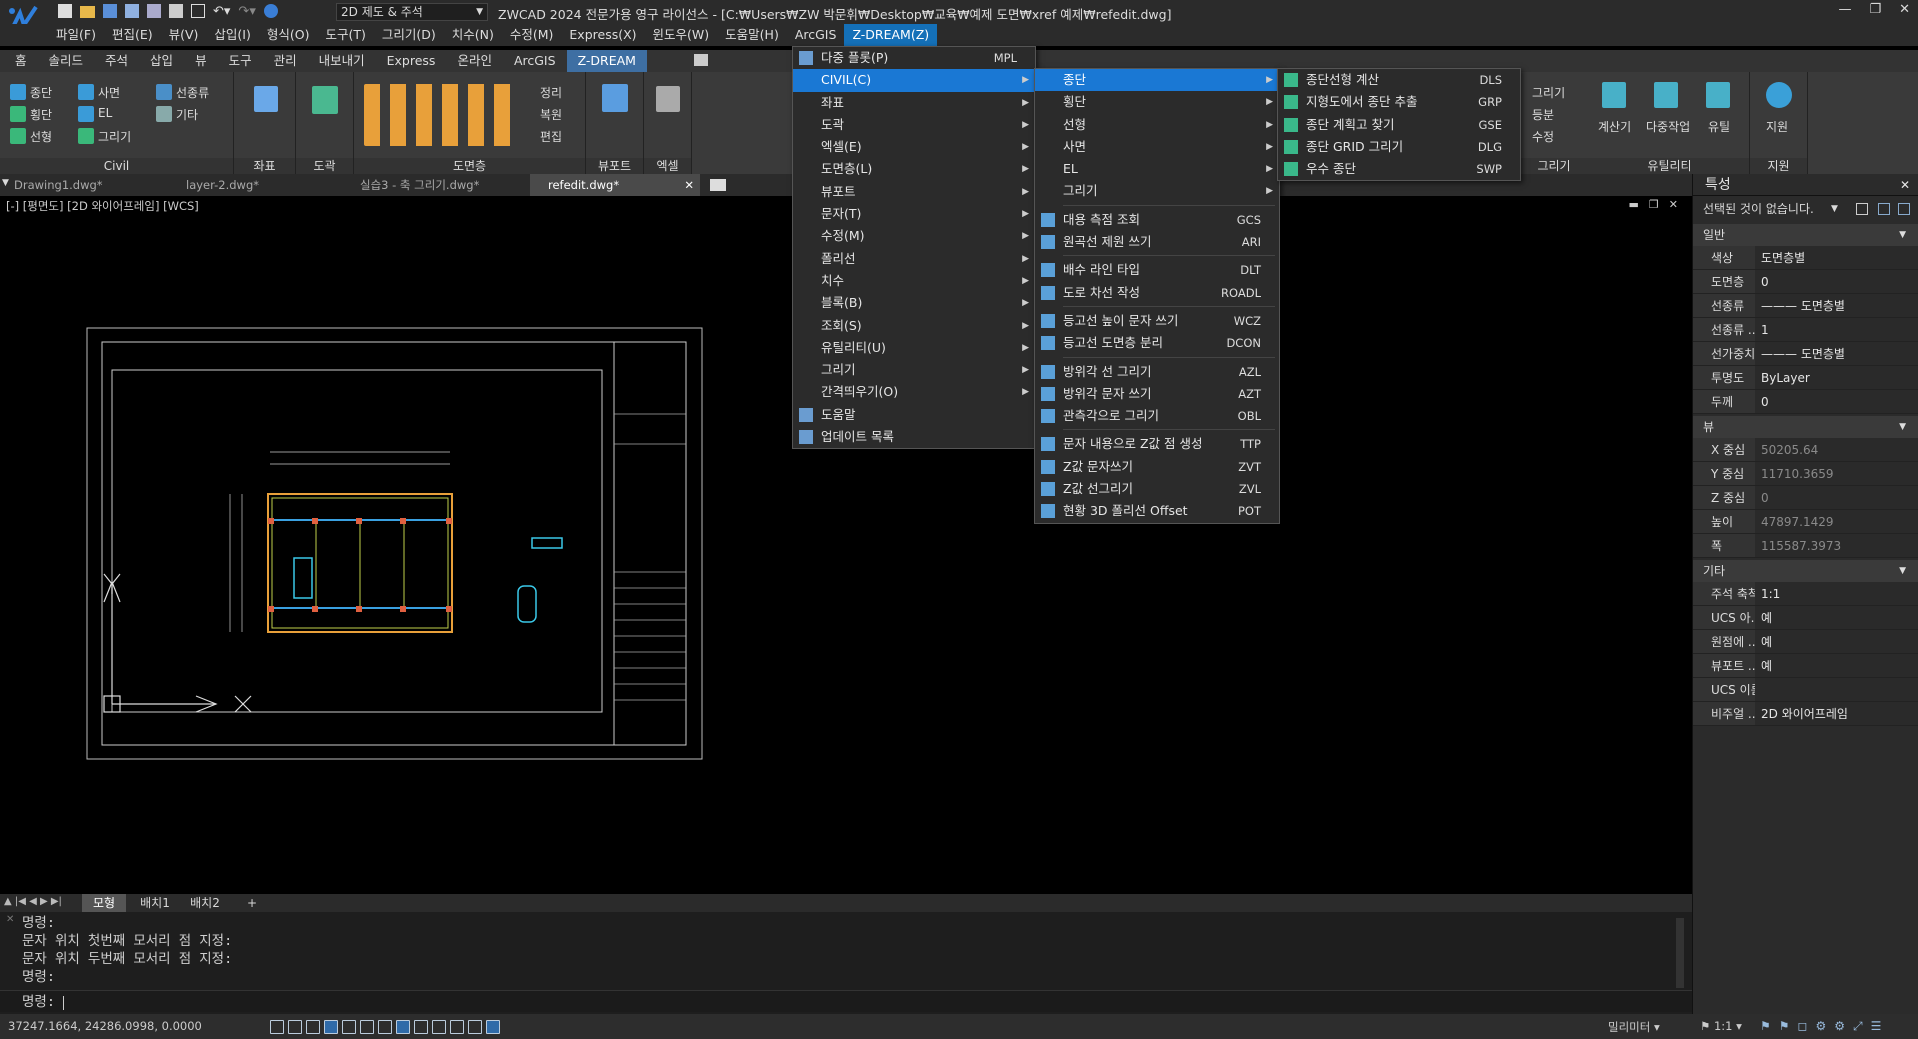  Describe the element at coordinates (1836, 257) in the screenshot. I see `property-value: 도면층별` at that location.